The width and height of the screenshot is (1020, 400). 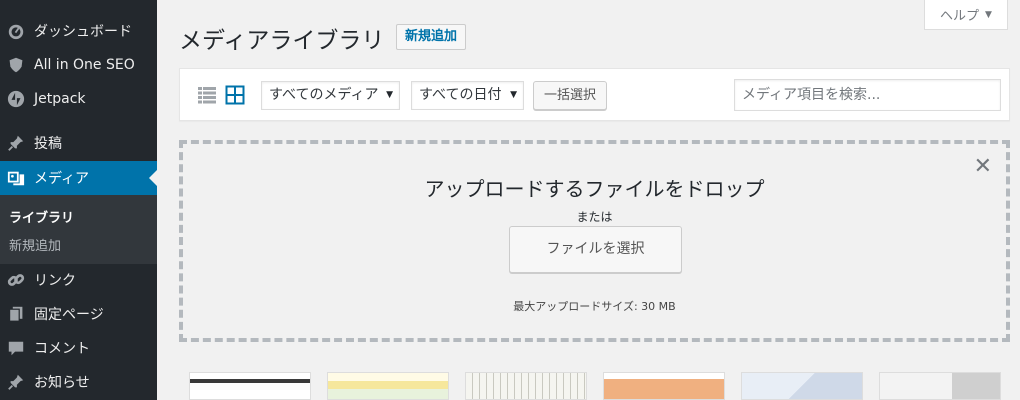 I want to click on bulk-select-button: 一括選択, so click(x=570, y=95).